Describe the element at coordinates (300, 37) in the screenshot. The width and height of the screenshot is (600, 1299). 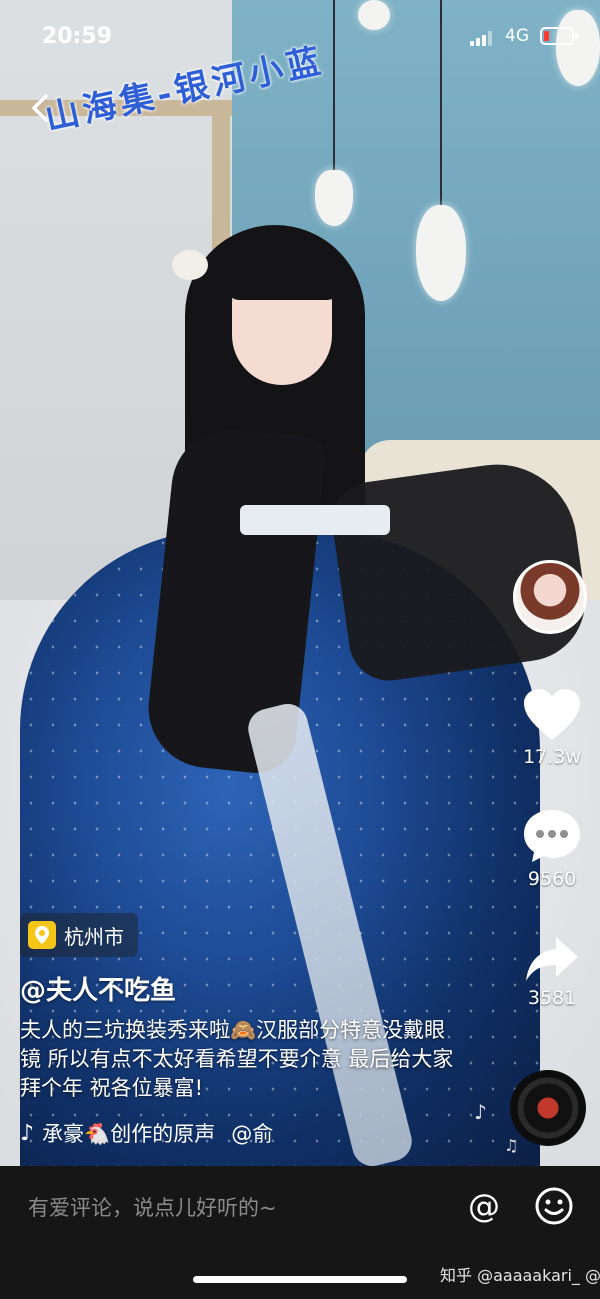
I see `status-bar: 20:59 4G` at that location.